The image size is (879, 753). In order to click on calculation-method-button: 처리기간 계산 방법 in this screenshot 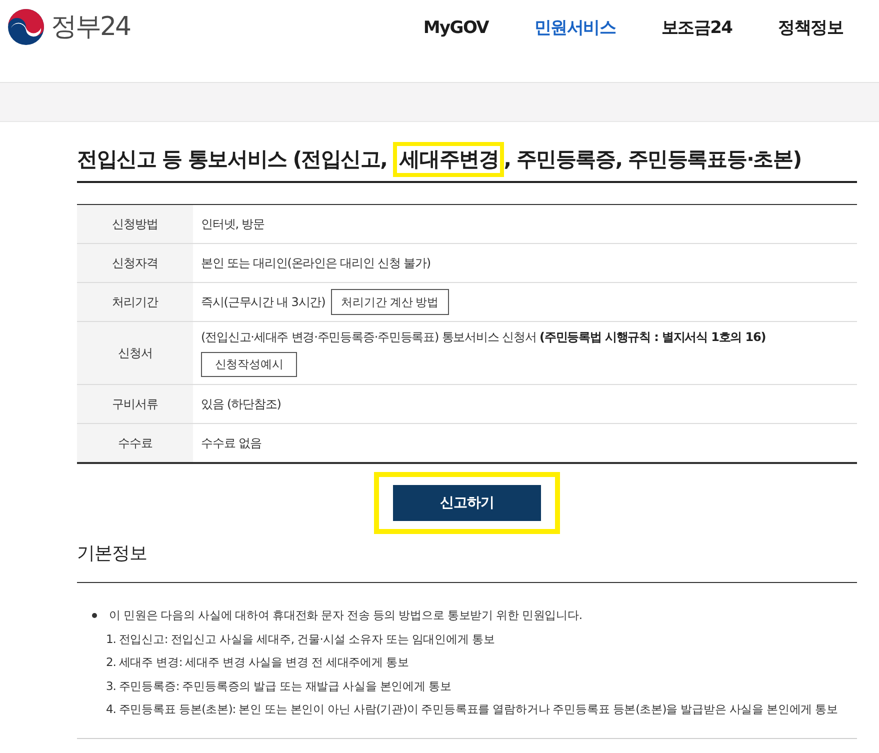, I will do `click(390, 302)`.